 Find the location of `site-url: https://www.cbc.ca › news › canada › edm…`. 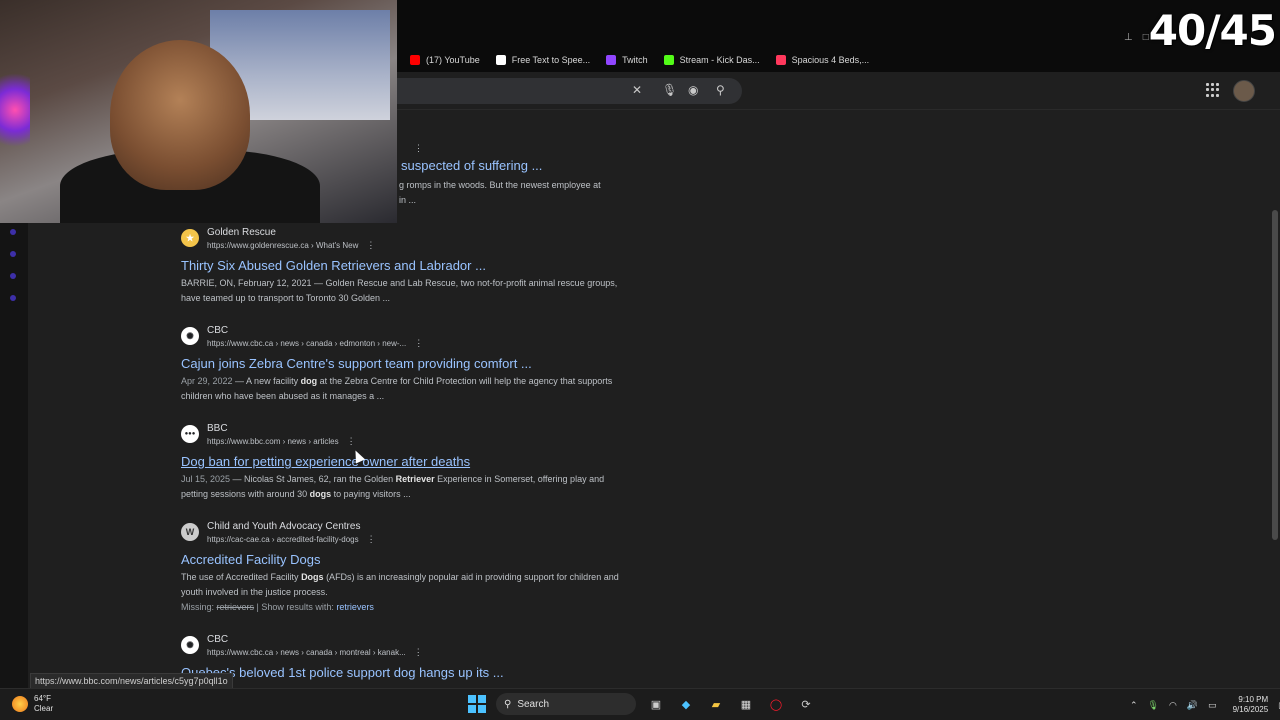

site-url: https://www.cbc.ca › news › canada › edm… is located at coordinates (315, 343).